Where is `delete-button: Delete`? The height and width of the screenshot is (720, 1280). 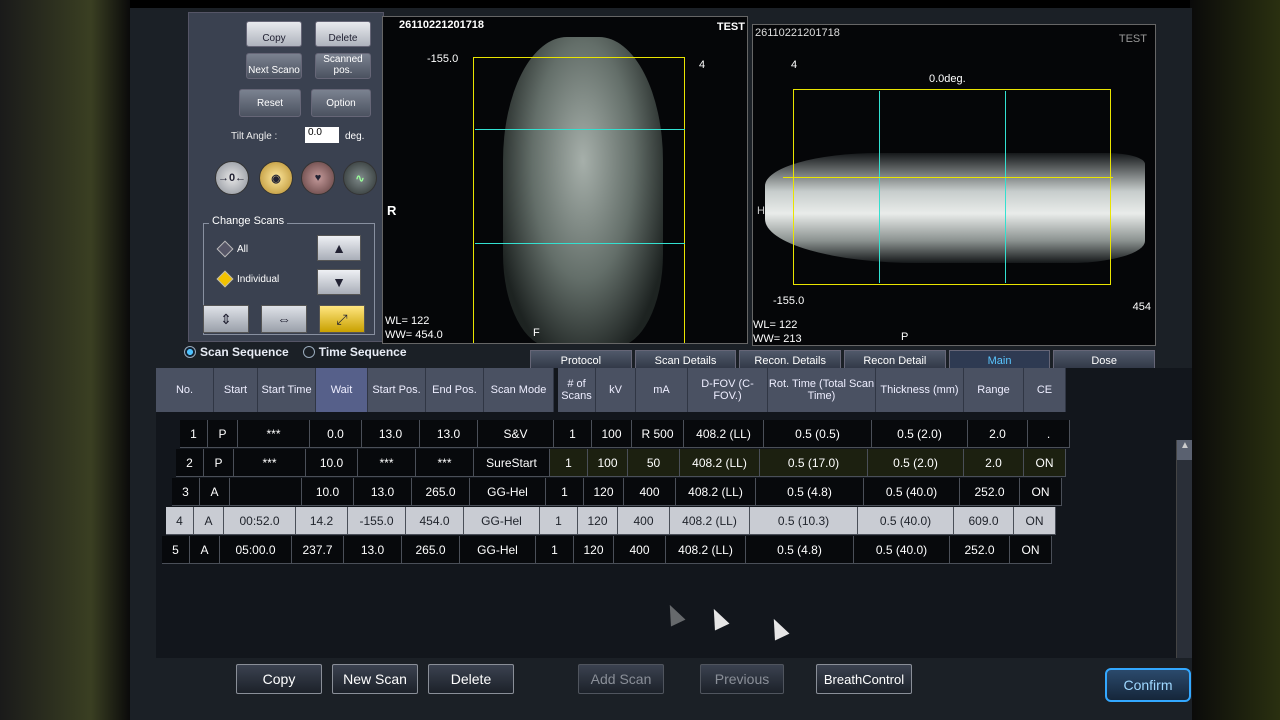
delete-button: Delete is located at coordinates (471, 679).